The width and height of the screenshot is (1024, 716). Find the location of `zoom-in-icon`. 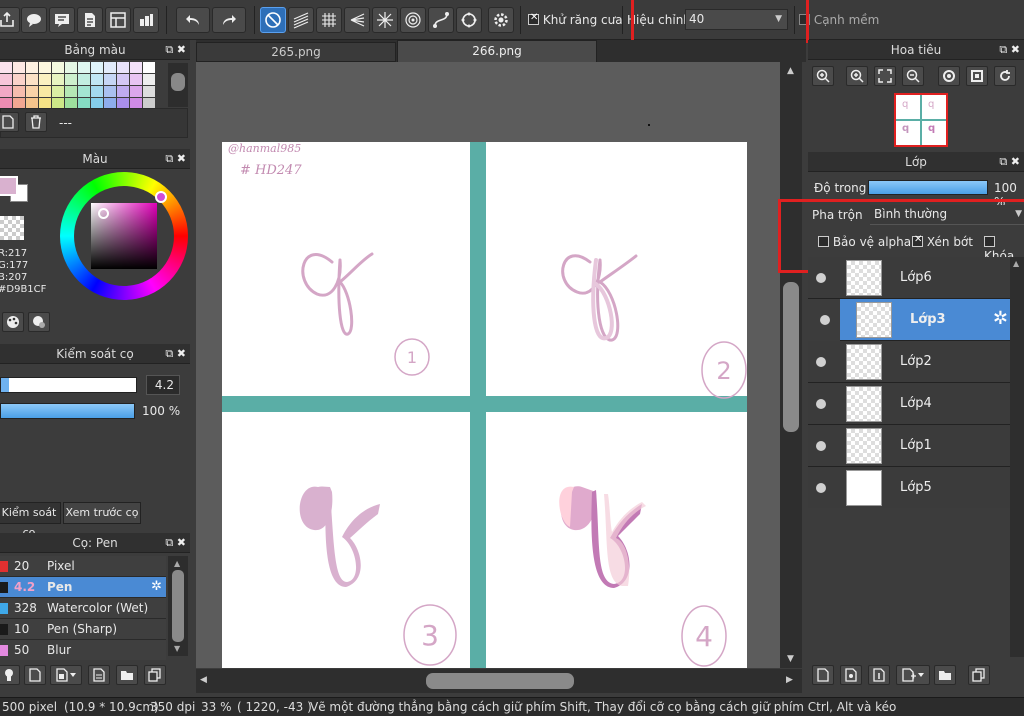

zoom-in-icon is located at coordinates (823, 76).